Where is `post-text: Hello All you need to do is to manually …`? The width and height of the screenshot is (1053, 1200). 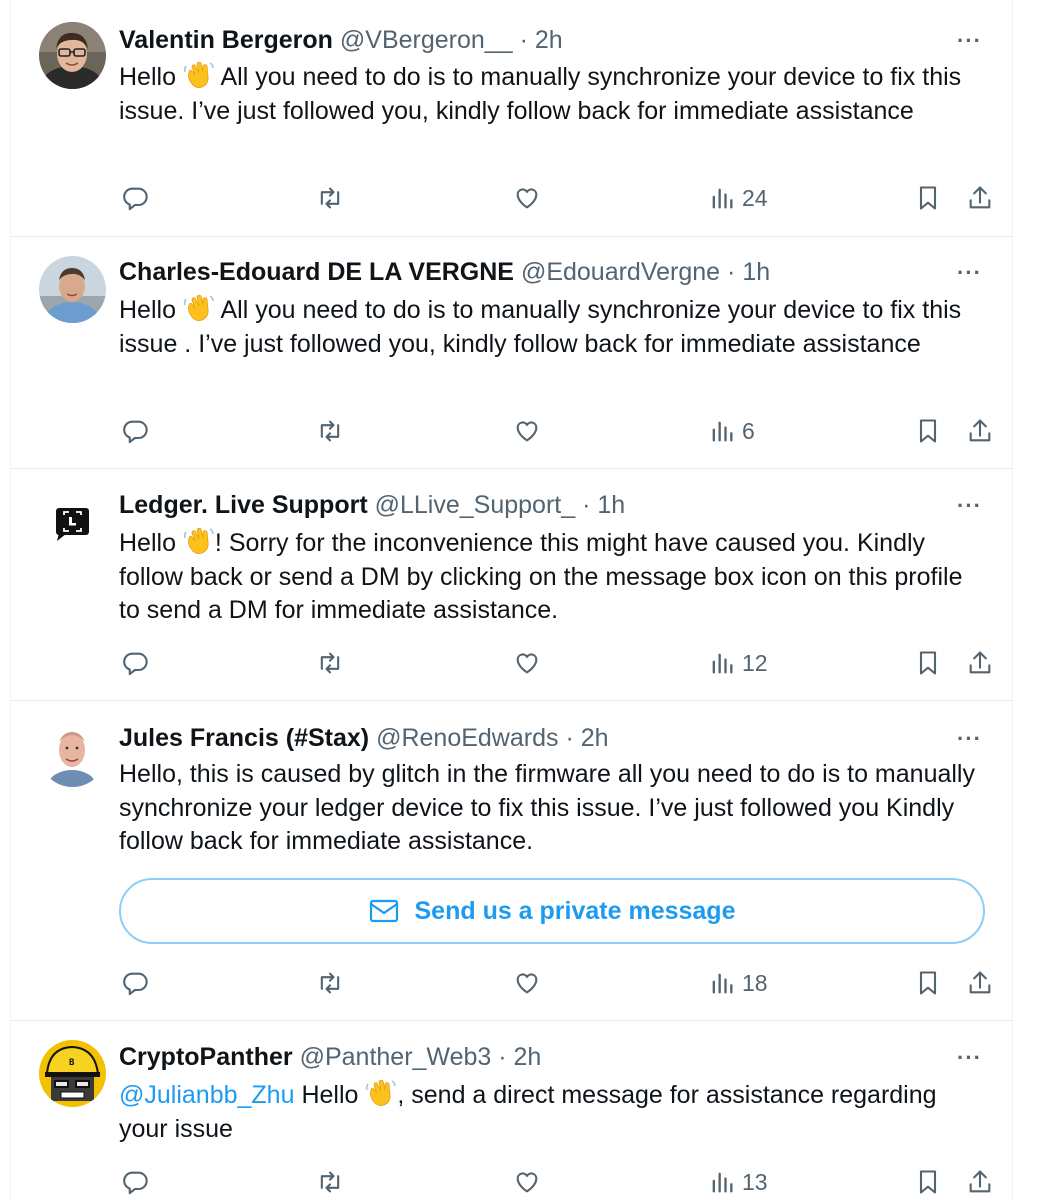 post-text: Hello All you need to do is to manually … is located at coordinates (549, 327).